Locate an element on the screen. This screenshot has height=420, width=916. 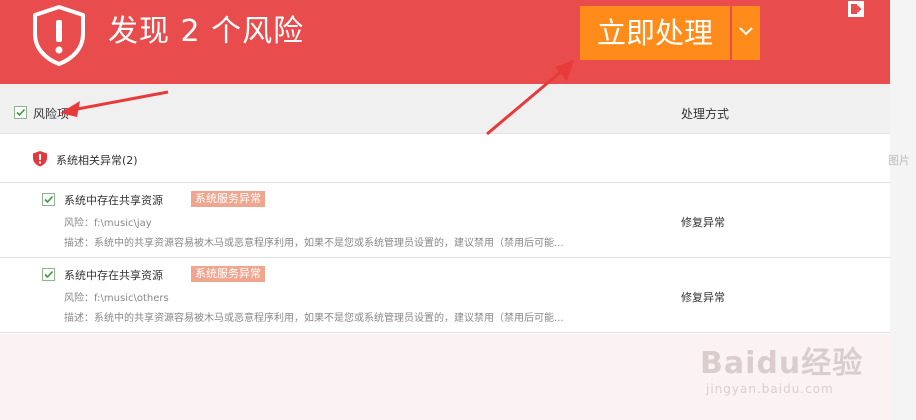
gutter-text: 图片 is located at coordinates (899, 160).